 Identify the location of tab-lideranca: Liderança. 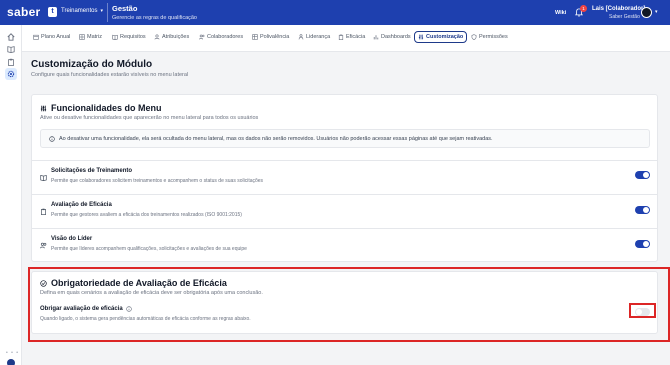
(314, 37).